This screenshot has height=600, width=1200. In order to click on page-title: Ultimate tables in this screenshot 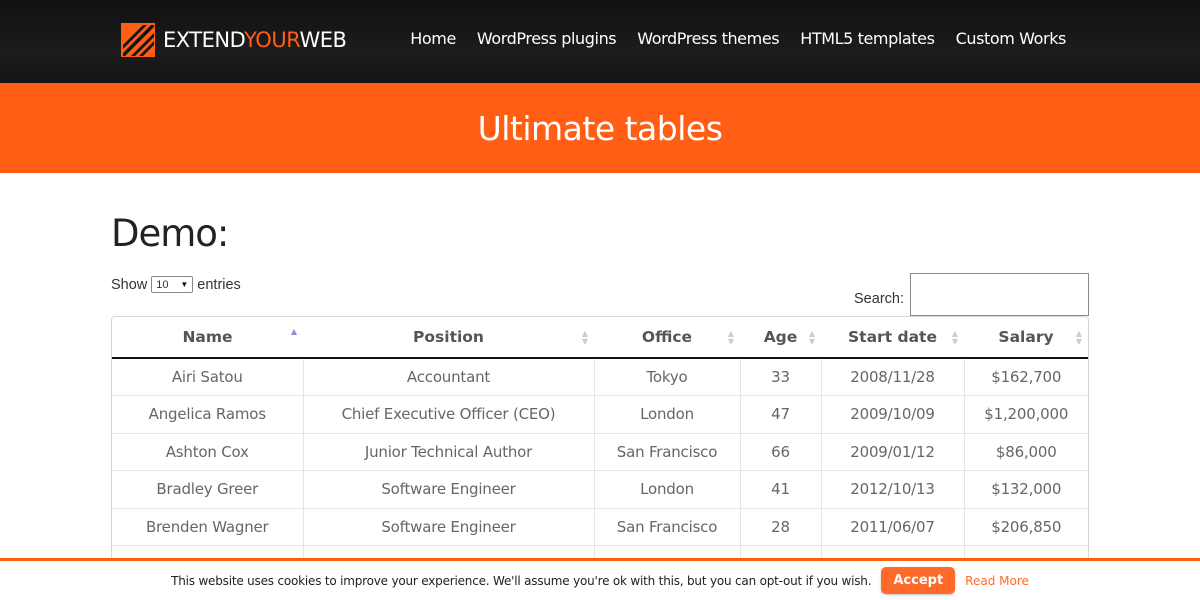, I will do `click(600, 128)`.